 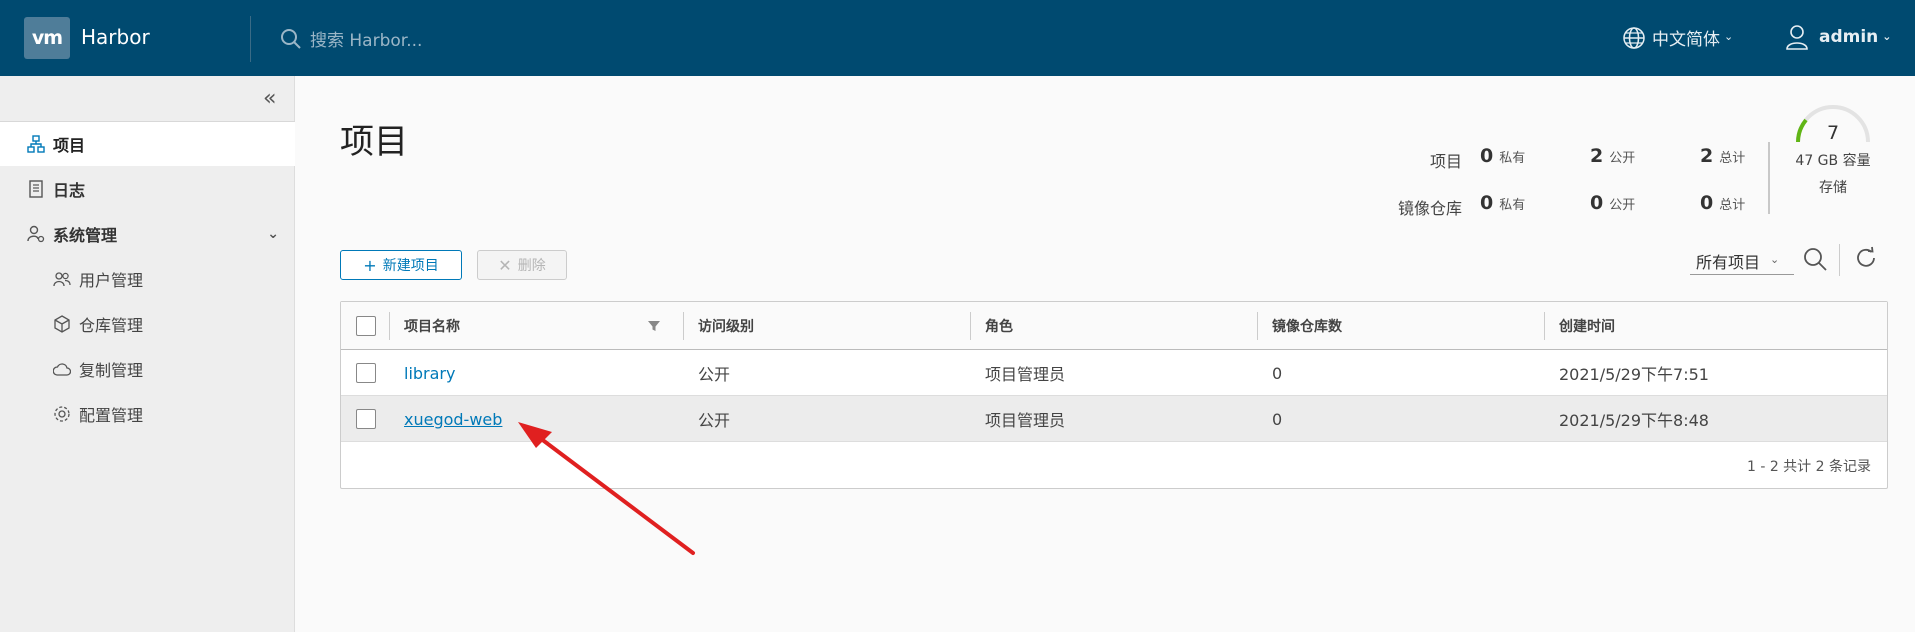 What do you see at coordinates (269, 98) in the screenshot?
I see `collapse-sidebar-icon: «` at bounding box center [269, 98].